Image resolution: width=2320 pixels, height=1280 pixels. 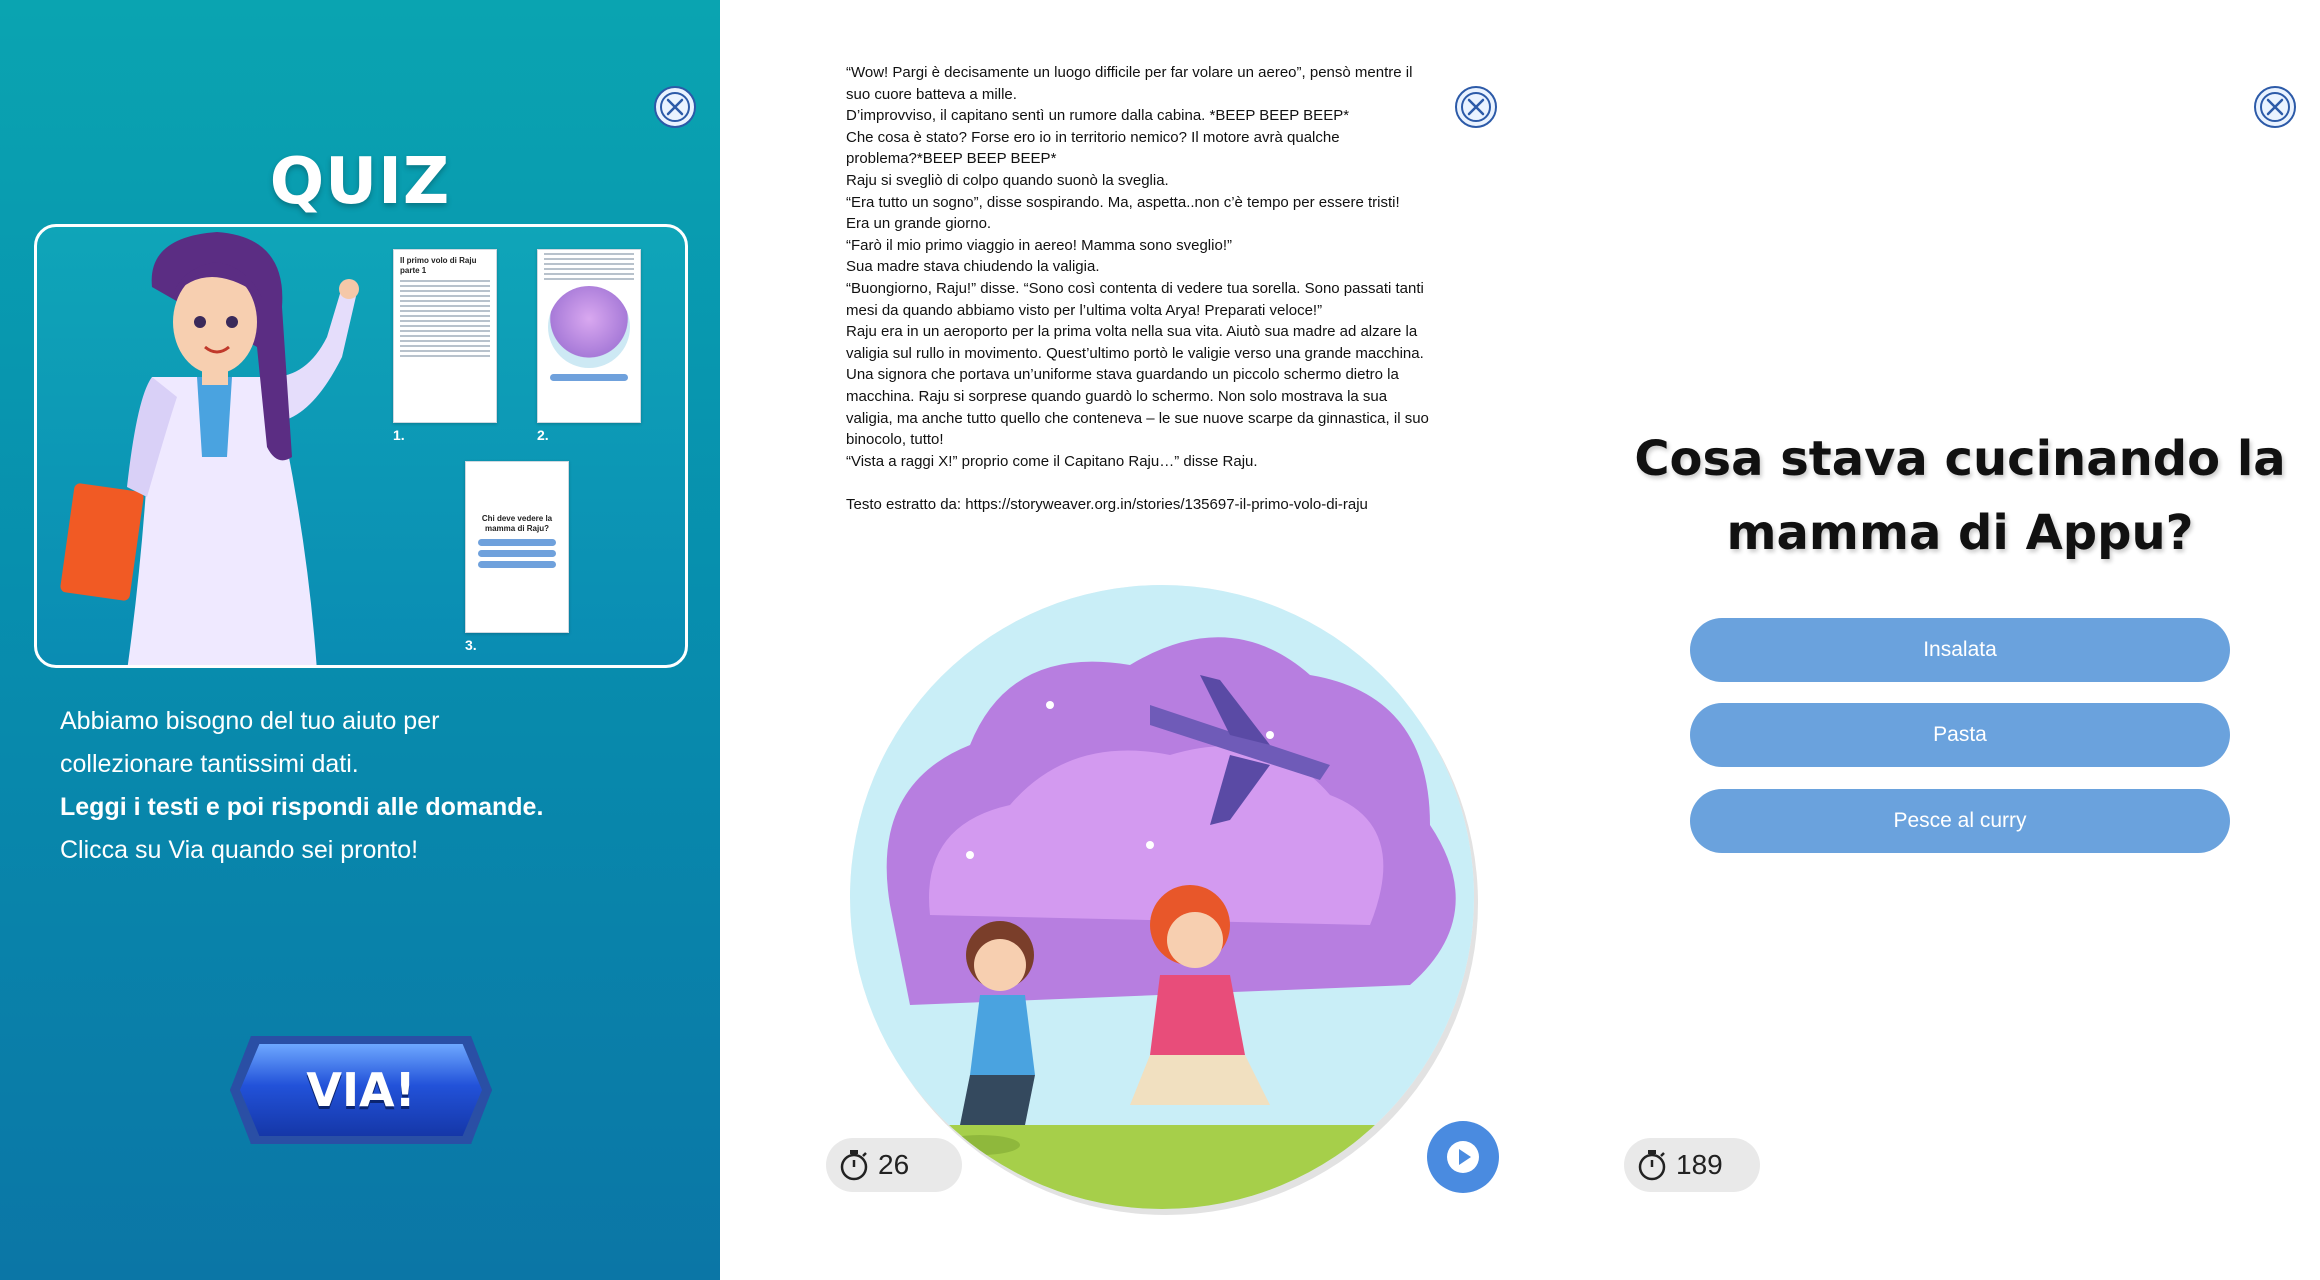 I want to click on play-icon, so click(x=1463, y=1157).